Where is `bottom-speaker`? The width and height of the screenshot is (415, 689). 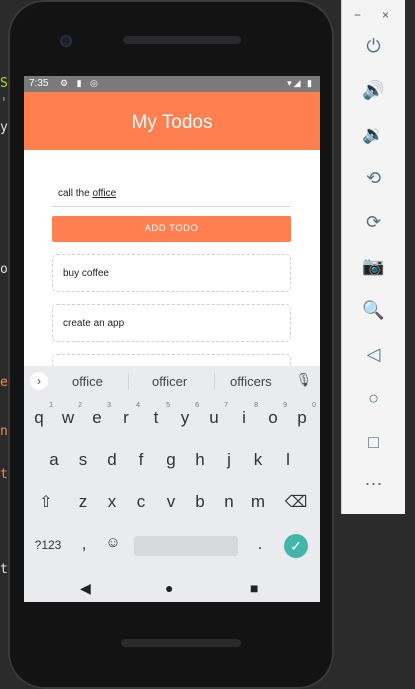
bottom-speaker is located at coordinates (181, 643).